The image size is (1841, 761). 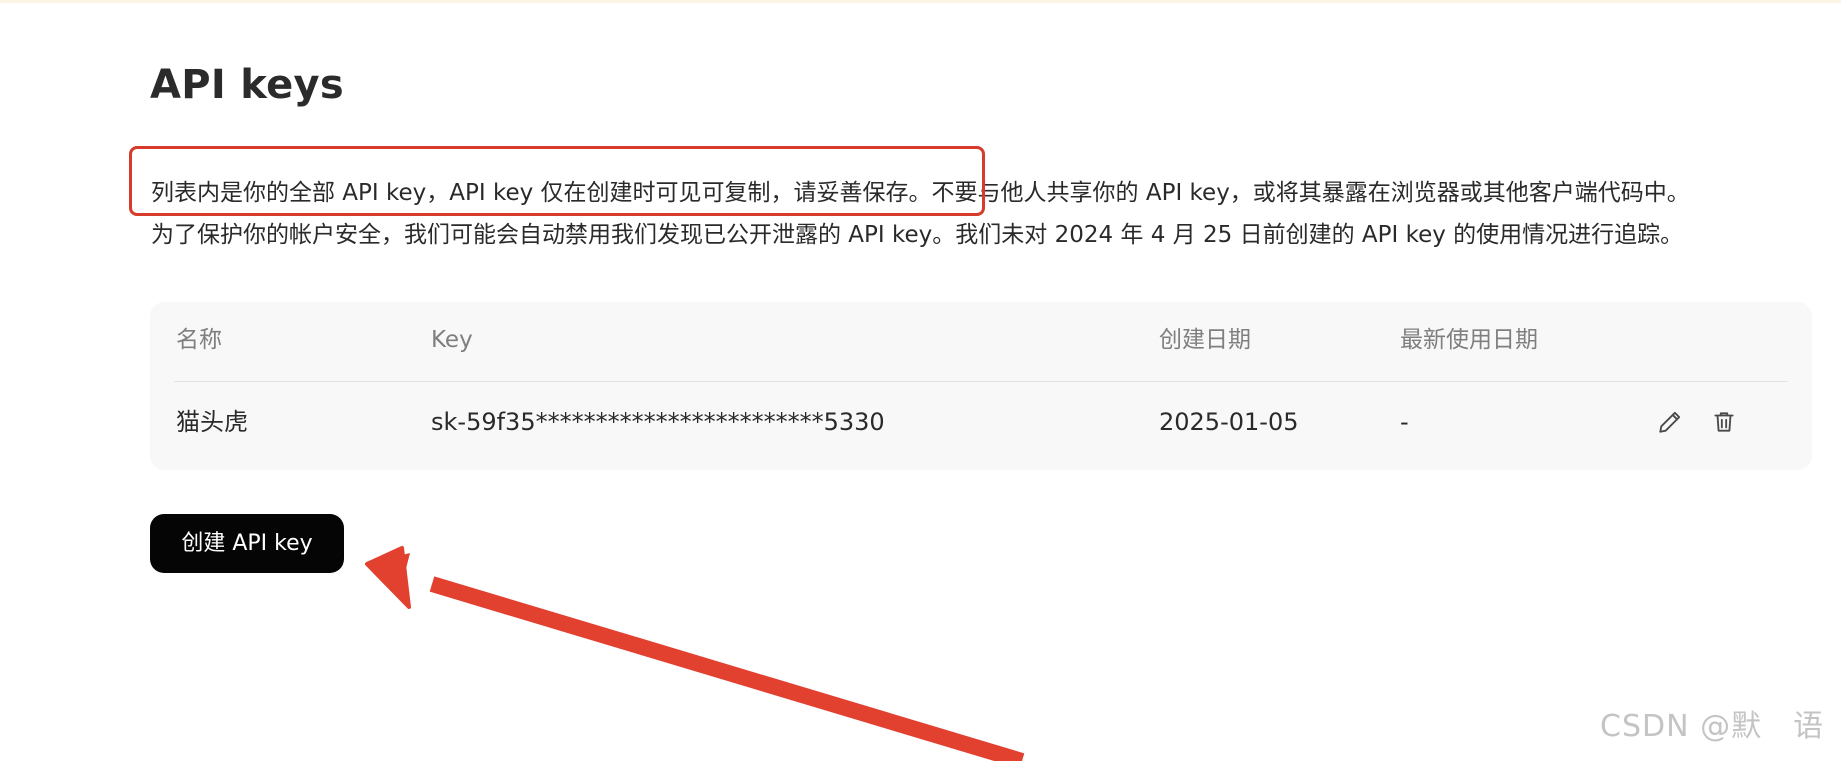 What do you see at coordinates (1724, 422) in the screenshot?
I see `trash-icon` at bounding box center [1724, 422].